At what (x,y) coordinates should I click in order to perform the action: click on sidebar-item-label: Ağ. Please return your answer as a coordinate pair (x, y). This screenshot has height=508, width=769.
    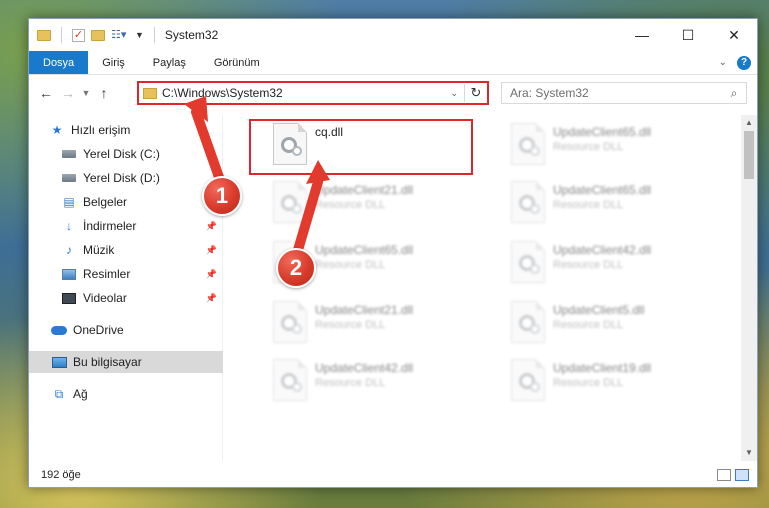
    Looking at the image, I should click on (80, 394).